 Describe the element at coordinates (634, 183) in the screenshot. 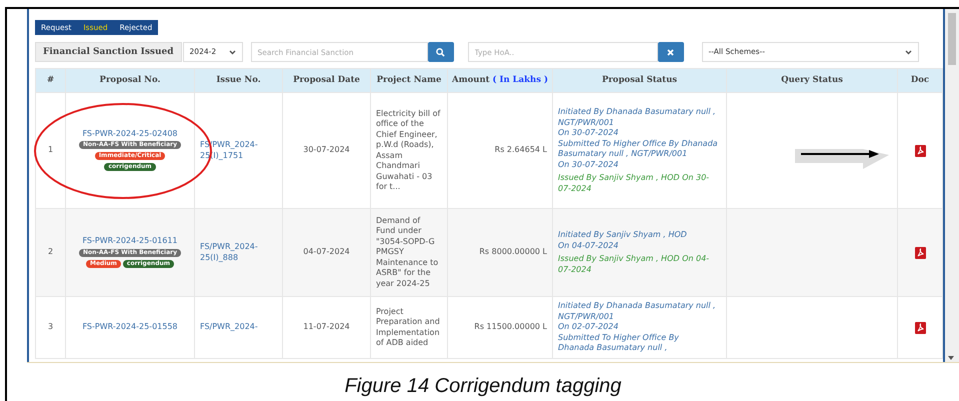

I see `status-line: Issued By Sanjiv Shyam , HOD On 30-07-2024` at that location.